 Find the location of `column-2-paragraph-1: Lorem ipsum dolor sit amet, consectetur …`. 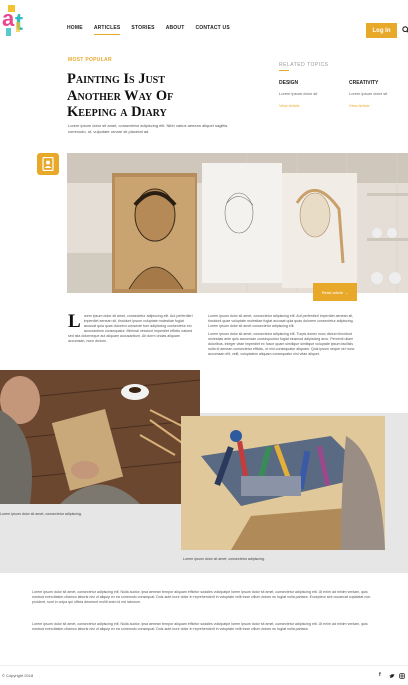

column-2-paragraph-1: Lorem ipsum dolor sit amet, consectetur … is located at coordinates (281, 321).